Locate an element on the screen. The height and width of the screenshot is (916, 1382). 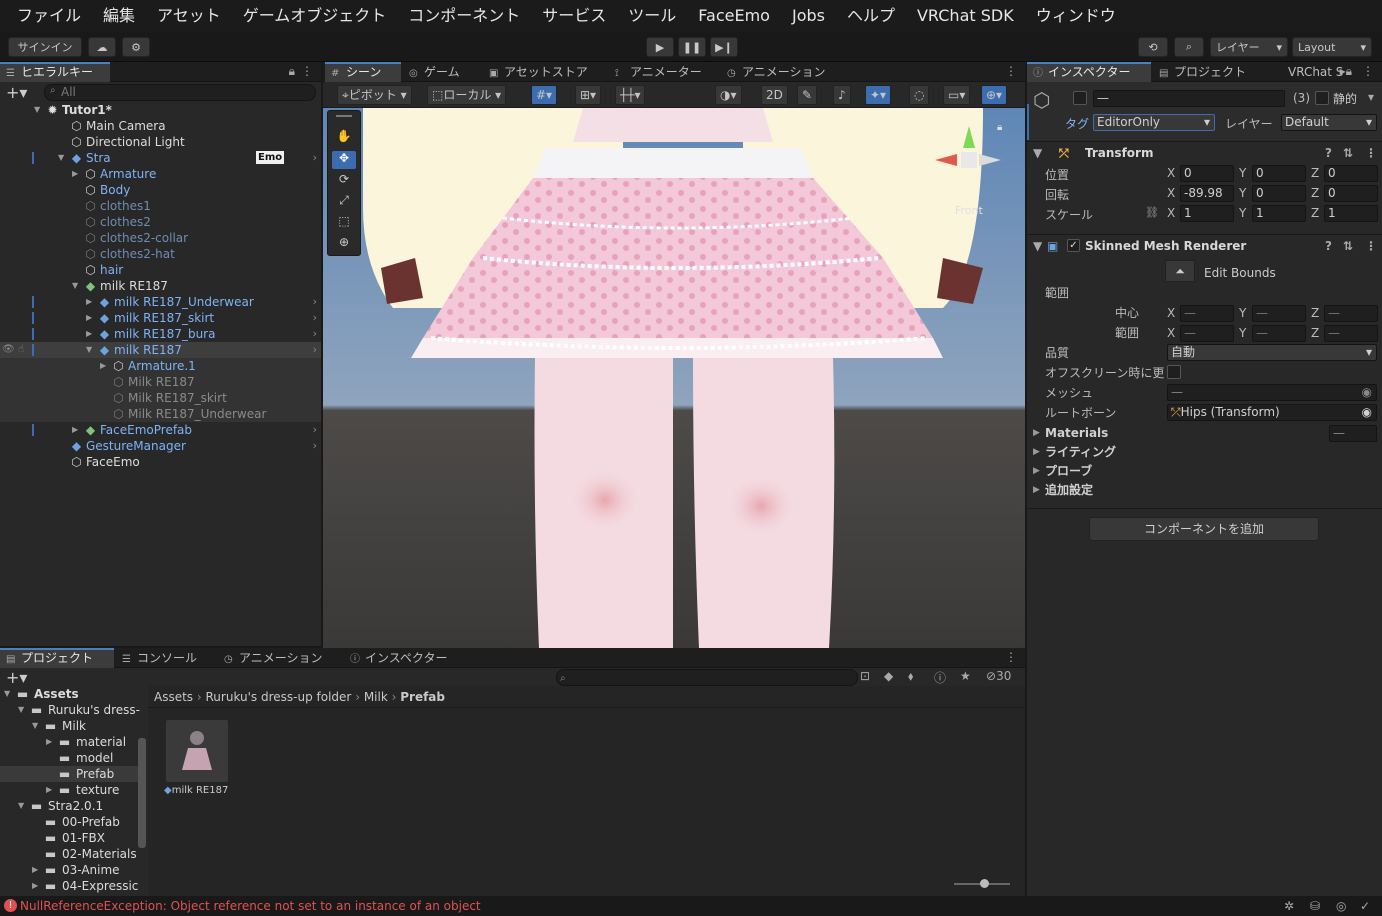
offscreen-checkbox is located at coordinates (1174, 372).